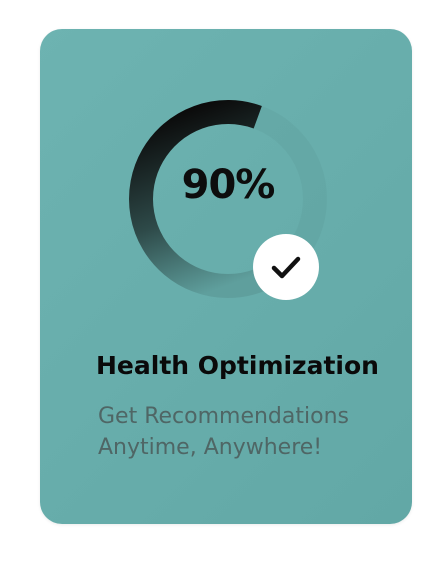  I want to click on card-title: Health Optimization, so click(237, 365).